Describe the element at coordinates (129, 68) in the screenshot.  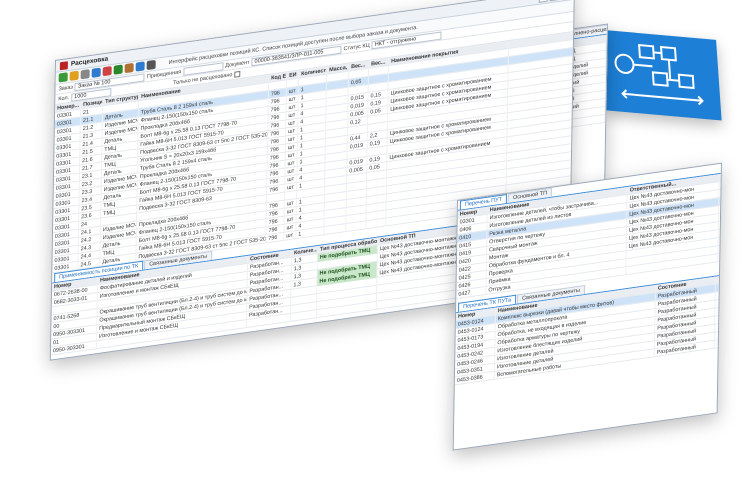
I see `book-icon` at that location.